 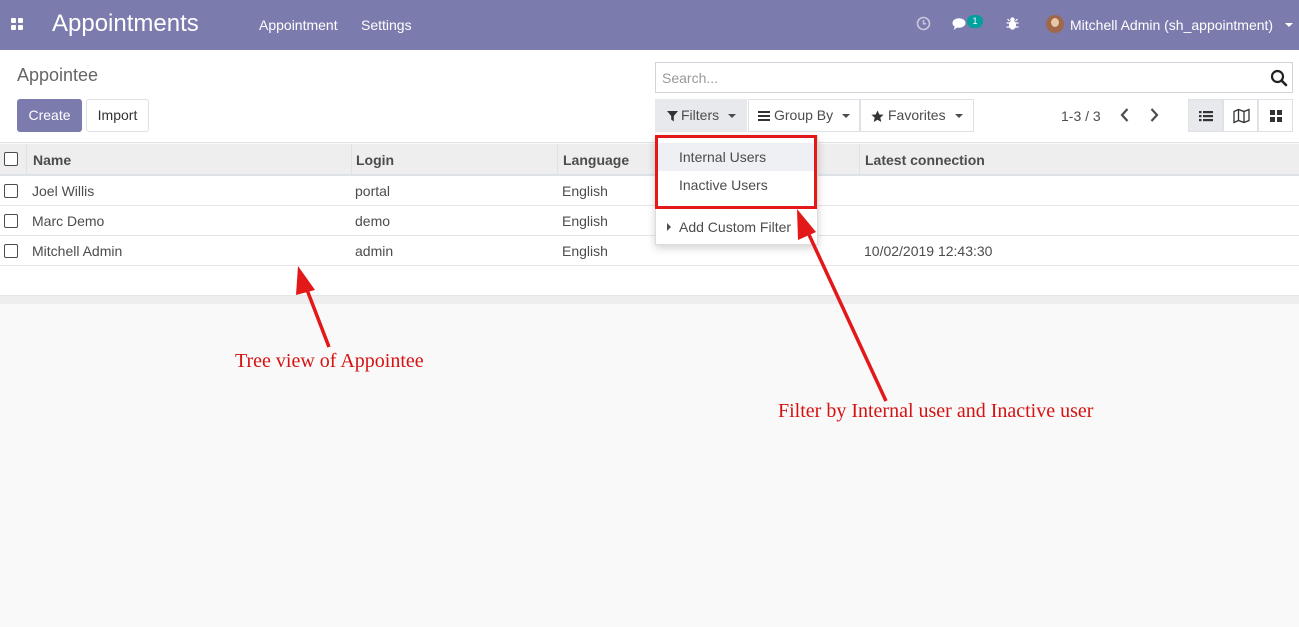 I want to click on annotation-tree-view-label: Tree view of Appointee, so click(x=329, y=361).